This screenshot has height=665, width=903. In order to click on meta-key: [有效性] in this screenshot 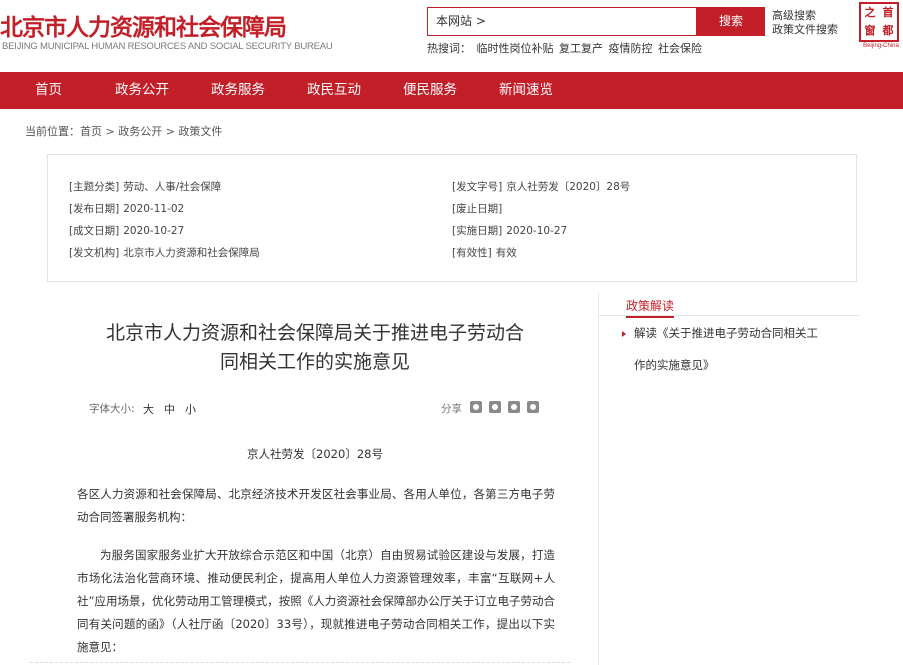, I will do `click(472, 253)`.